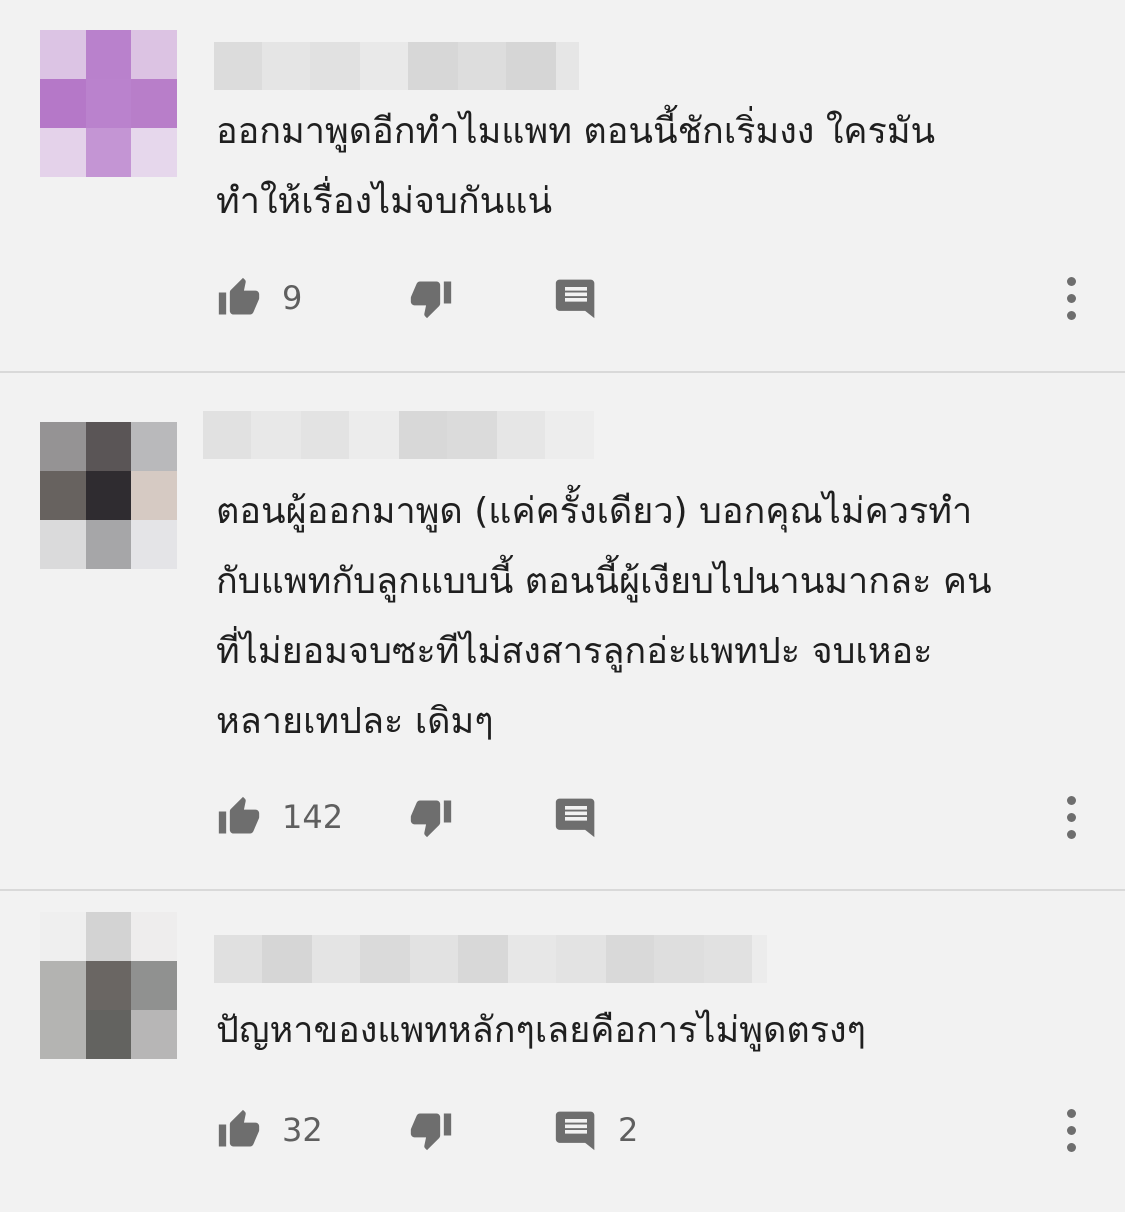 The image size is (1125, 1212). I want to click on like-count: 142, so click(313, 817).